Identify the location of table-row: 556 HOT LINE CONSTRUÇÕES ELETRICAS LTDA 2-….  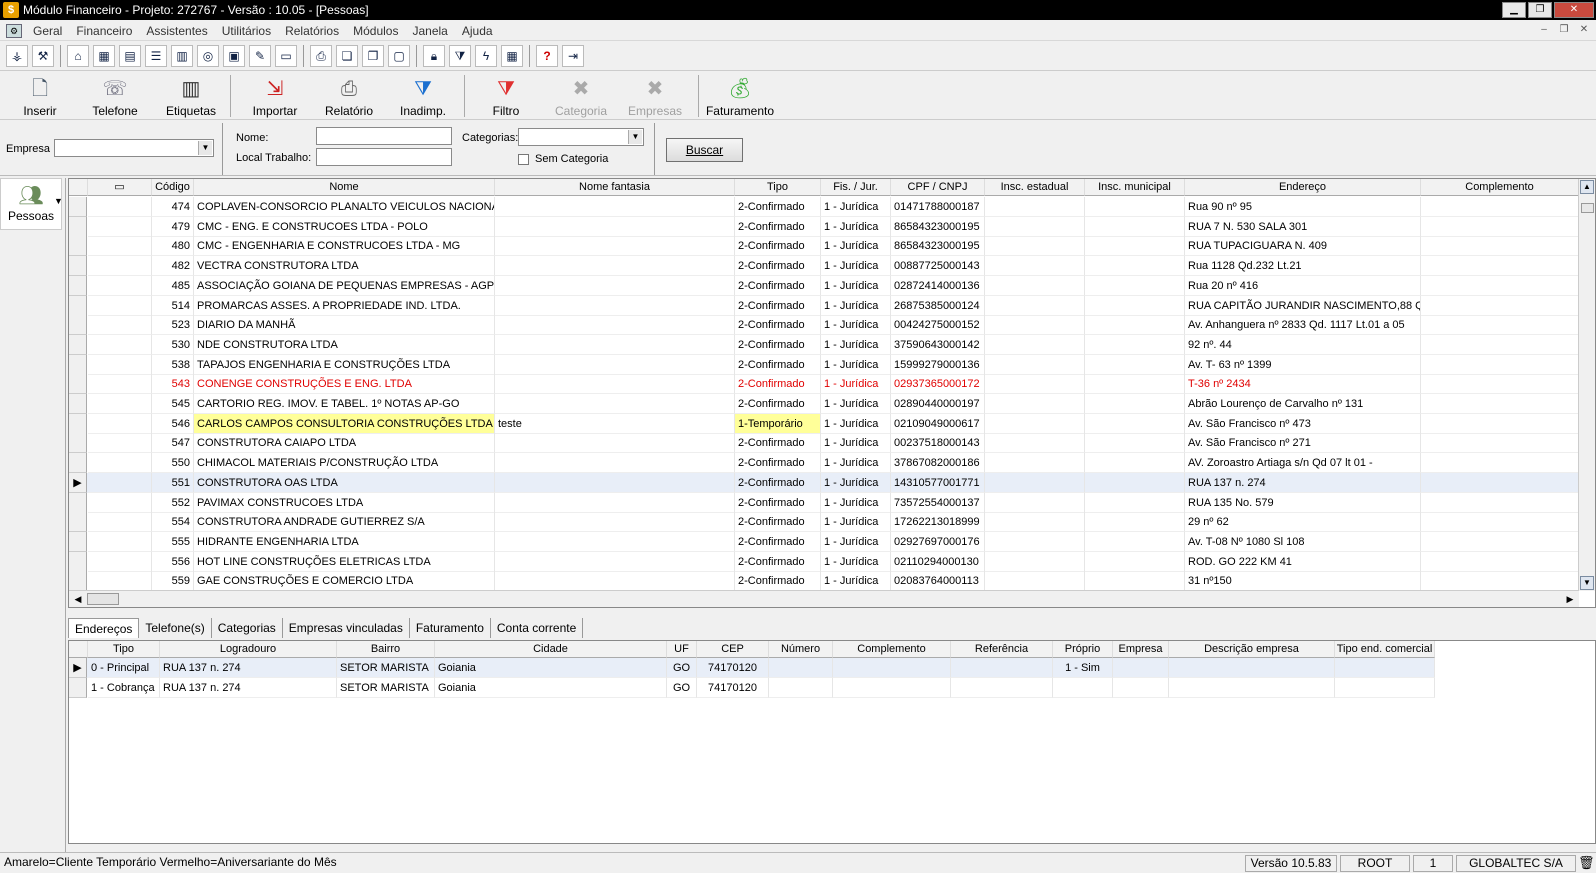
(824, 561).